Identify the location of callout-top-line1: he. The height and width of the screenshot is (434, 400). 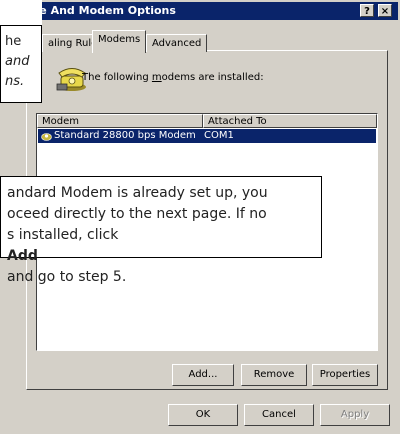
(13, 41).